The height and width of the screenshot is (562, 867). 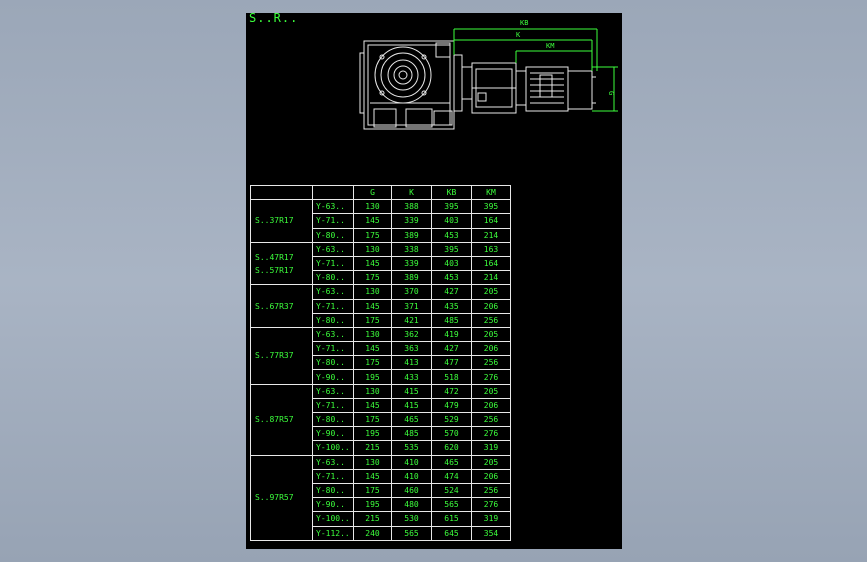 I want to click on value-cell: 215, so click(x=372, y=448).